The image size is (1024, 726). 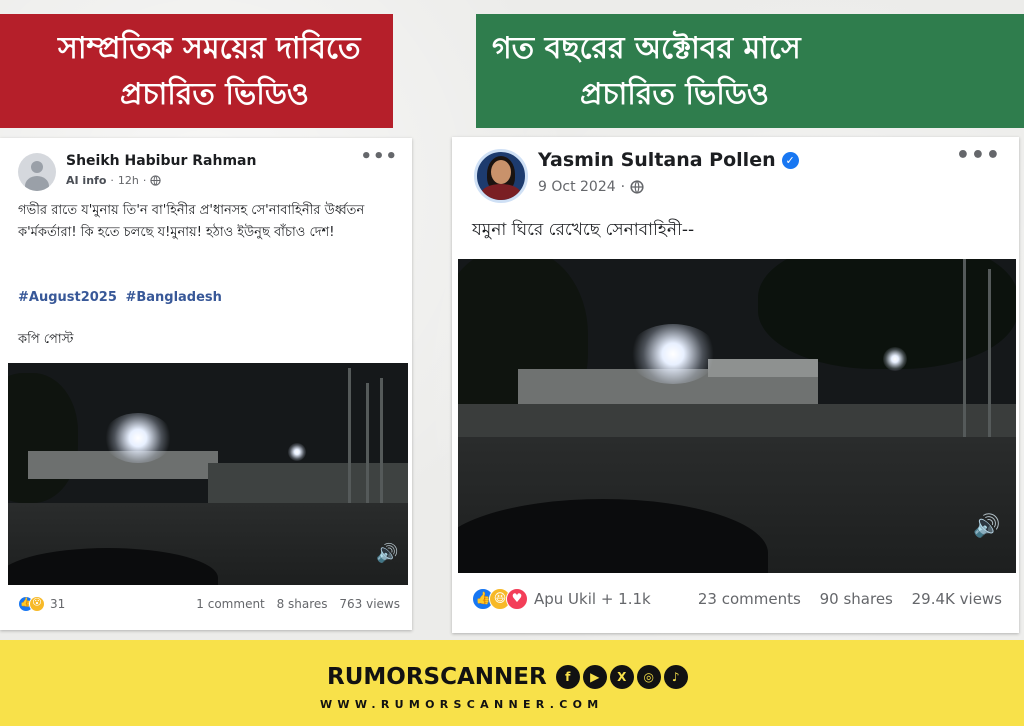 I want to click on post-text: যমুনা ঘিরে রেখেছে সেনাবাহিনী--, so click(x=583, y=230).